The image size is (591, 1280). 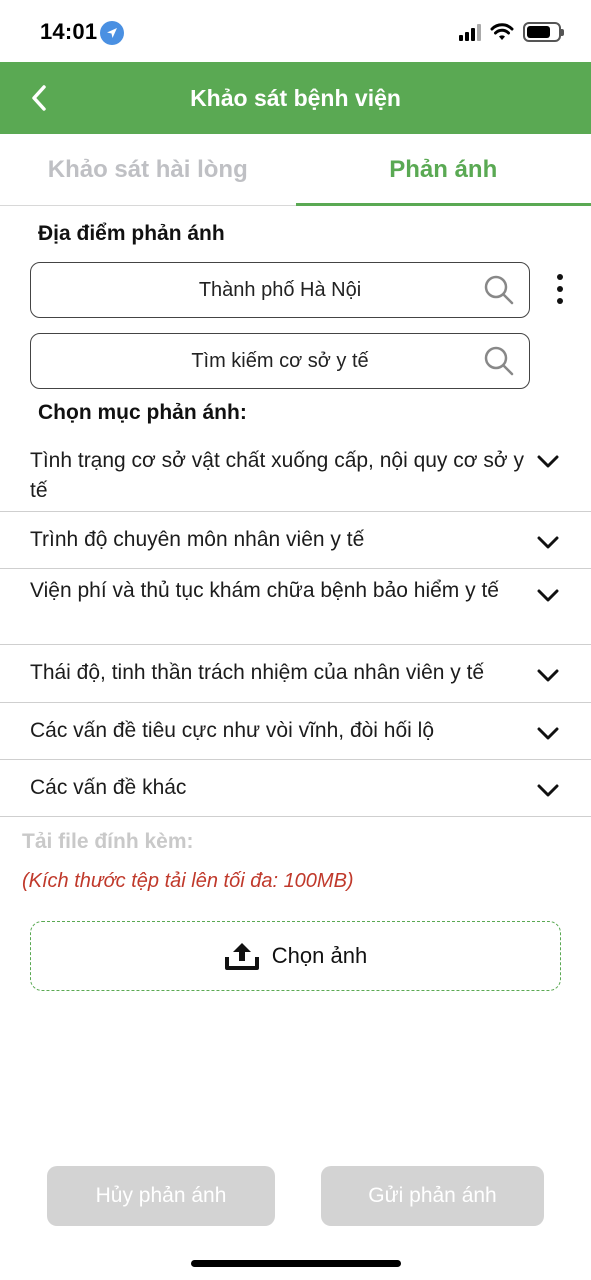 What do you see at coordinates (142, 412) in the screenshot?
I see `category-label: Chọn mục phản ánh:` at bounding box center [142, 412].